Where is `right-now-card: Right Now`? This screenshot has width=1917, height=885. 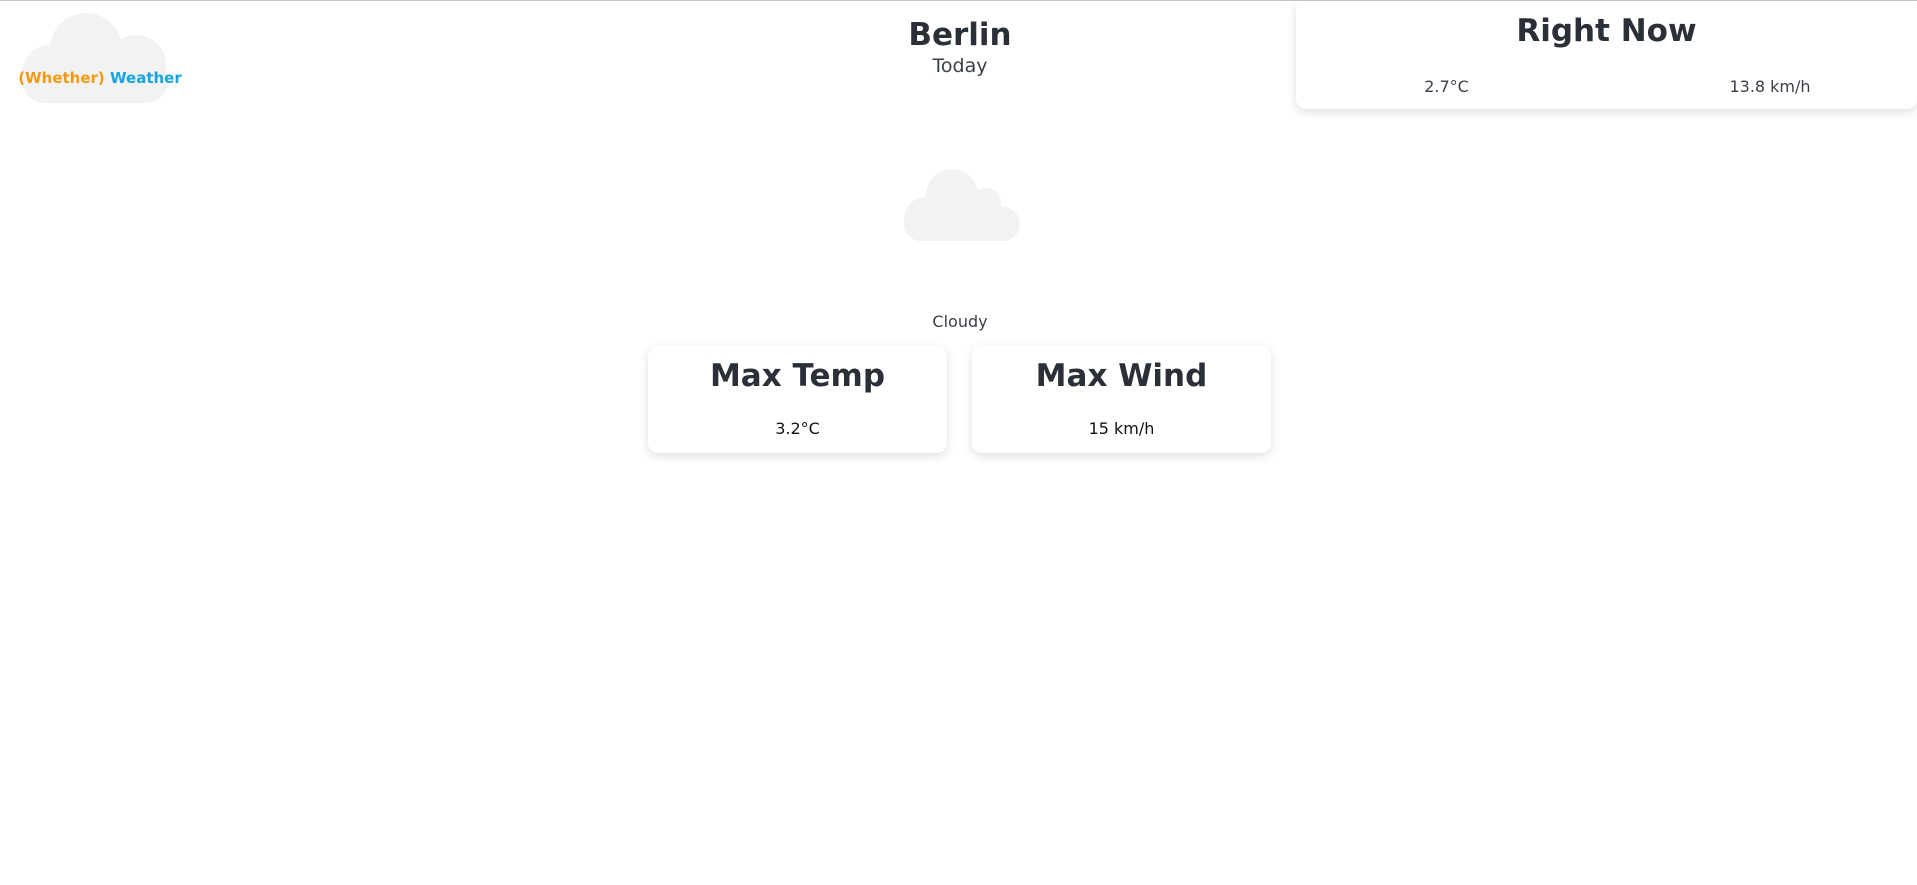
right-now-card: Right Now is located at coordinates (1606, 55).